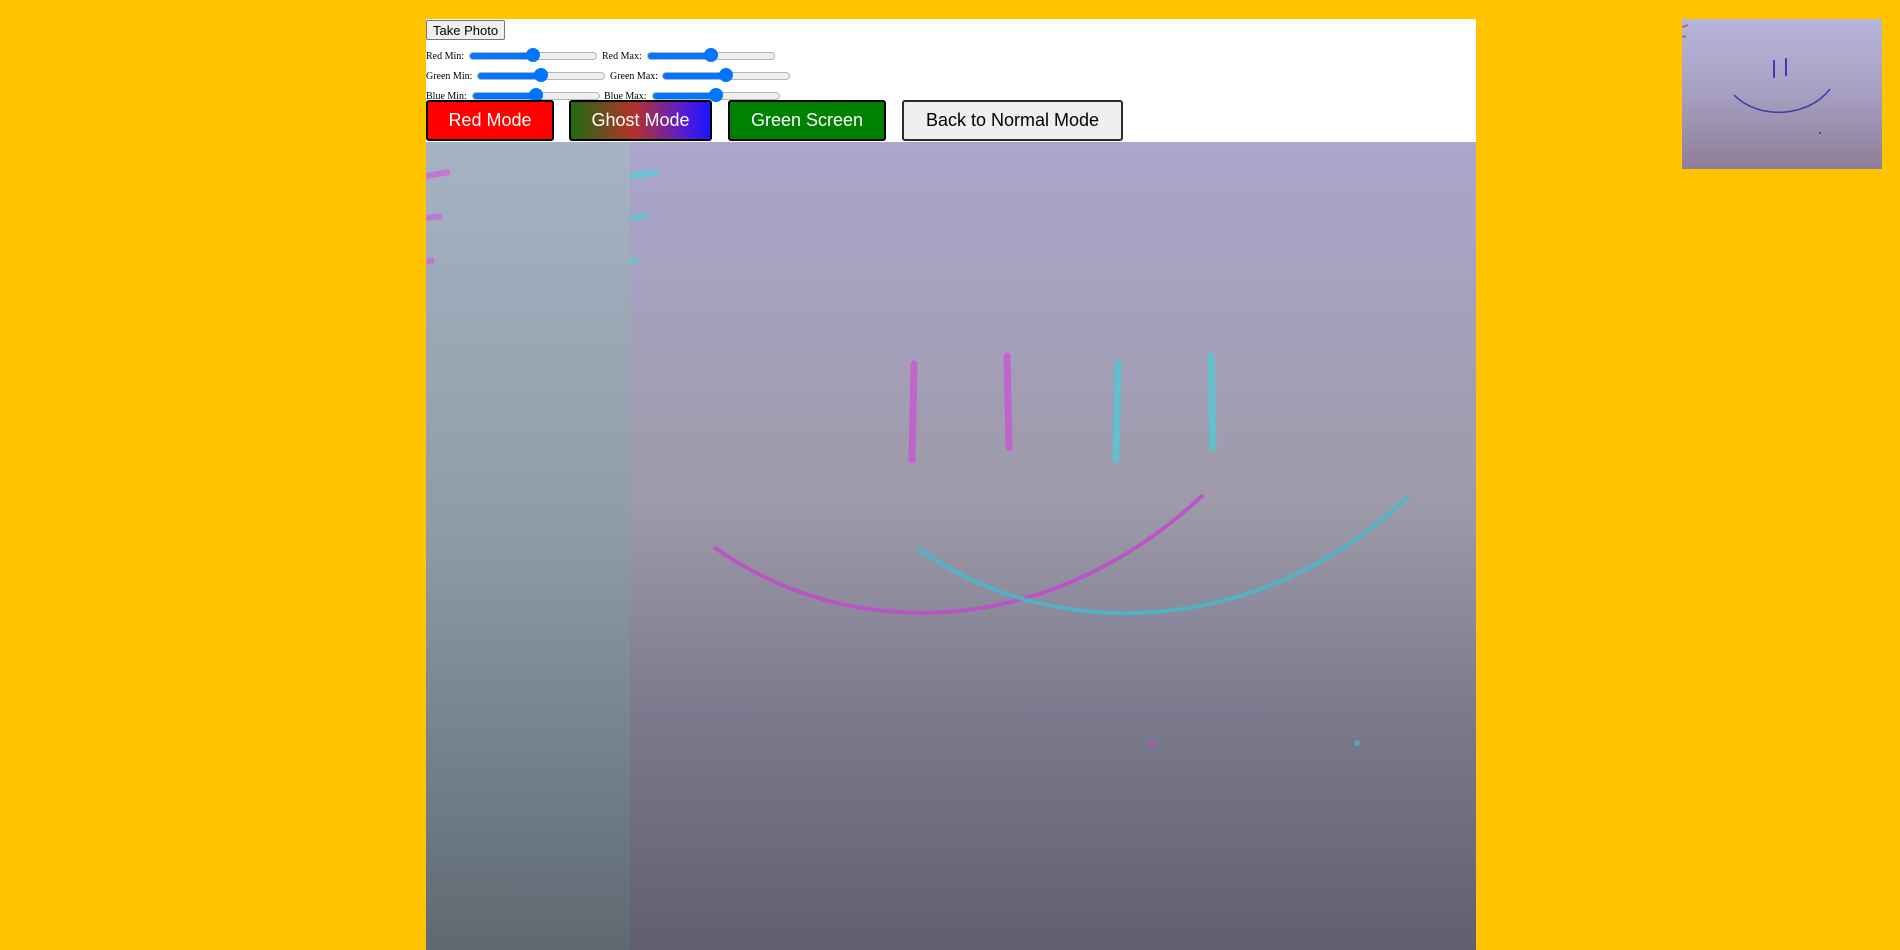 The width and height of the screenshot is (1900, 950). I want to click on normal-mode-button: Back to Normal Mode, so click(1012, 120).